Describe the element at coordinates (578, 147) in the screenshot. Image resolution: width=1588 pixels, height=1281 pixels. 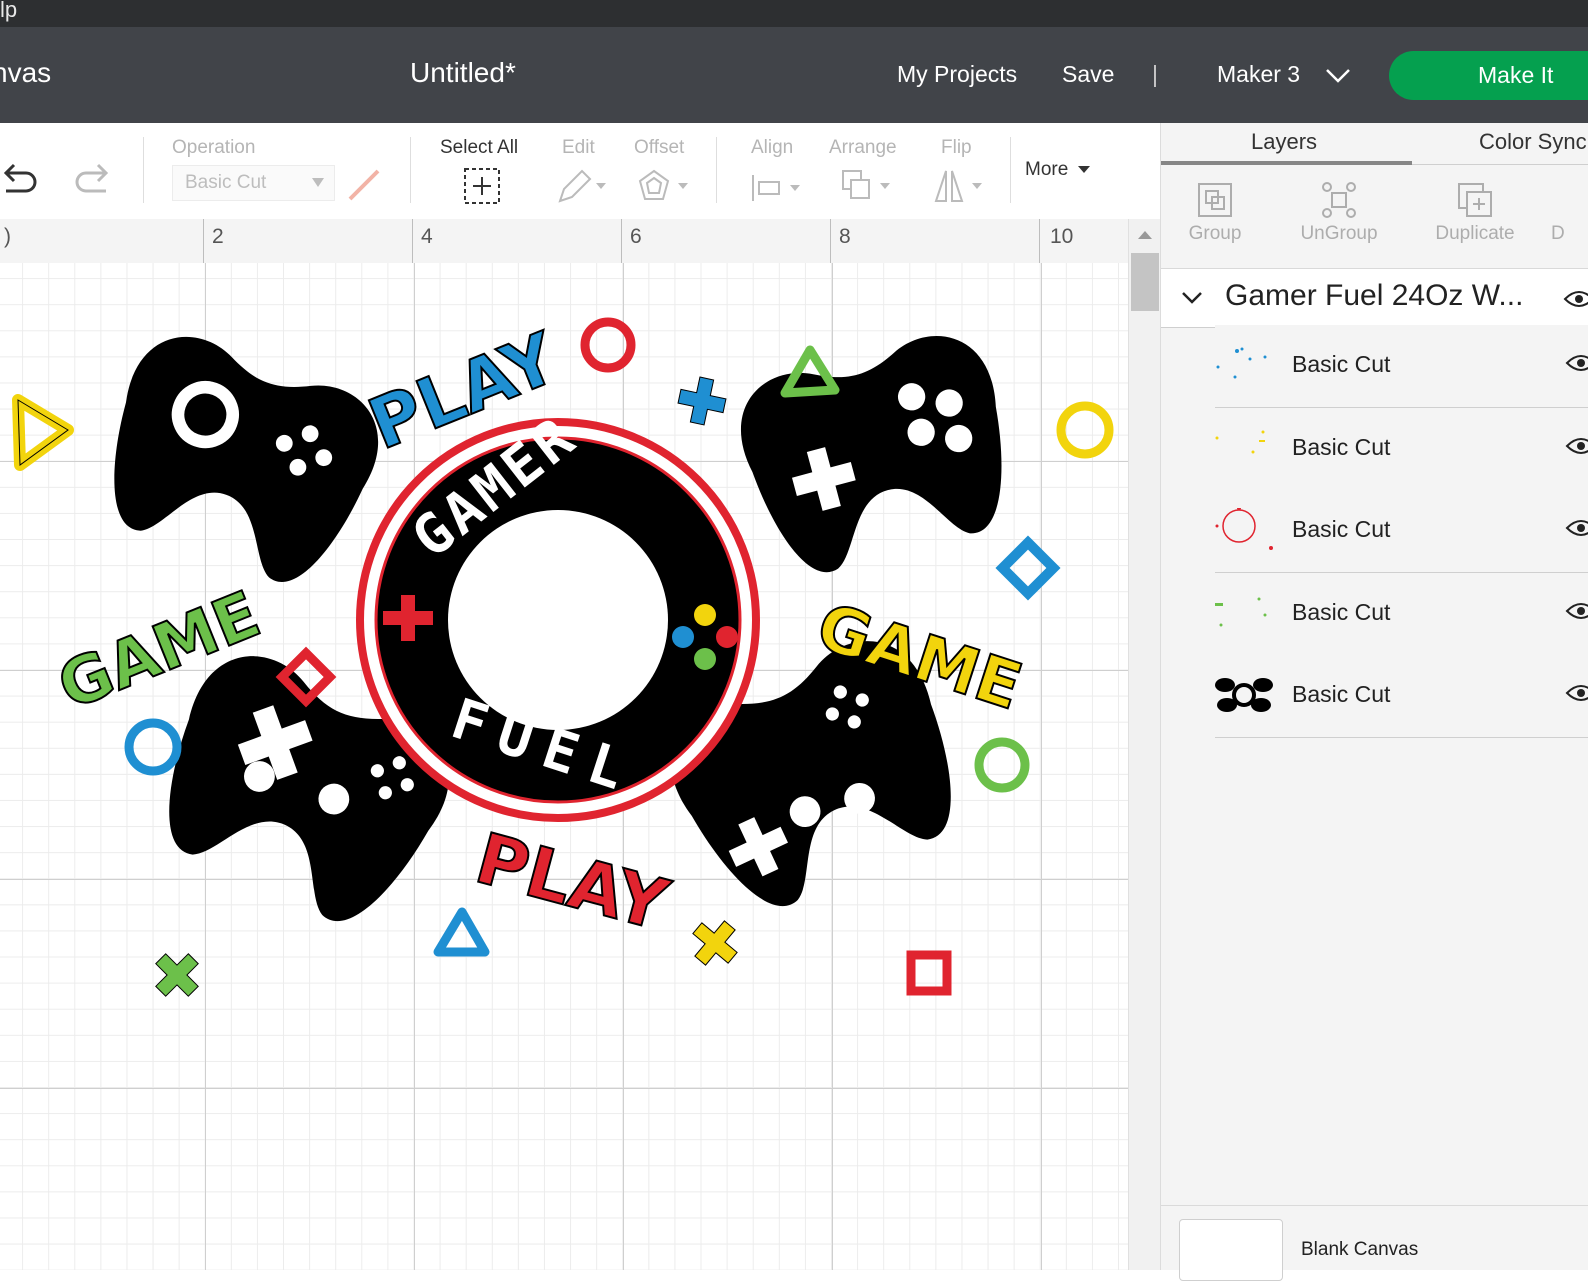
I see `edit-label: Edit` at that location.